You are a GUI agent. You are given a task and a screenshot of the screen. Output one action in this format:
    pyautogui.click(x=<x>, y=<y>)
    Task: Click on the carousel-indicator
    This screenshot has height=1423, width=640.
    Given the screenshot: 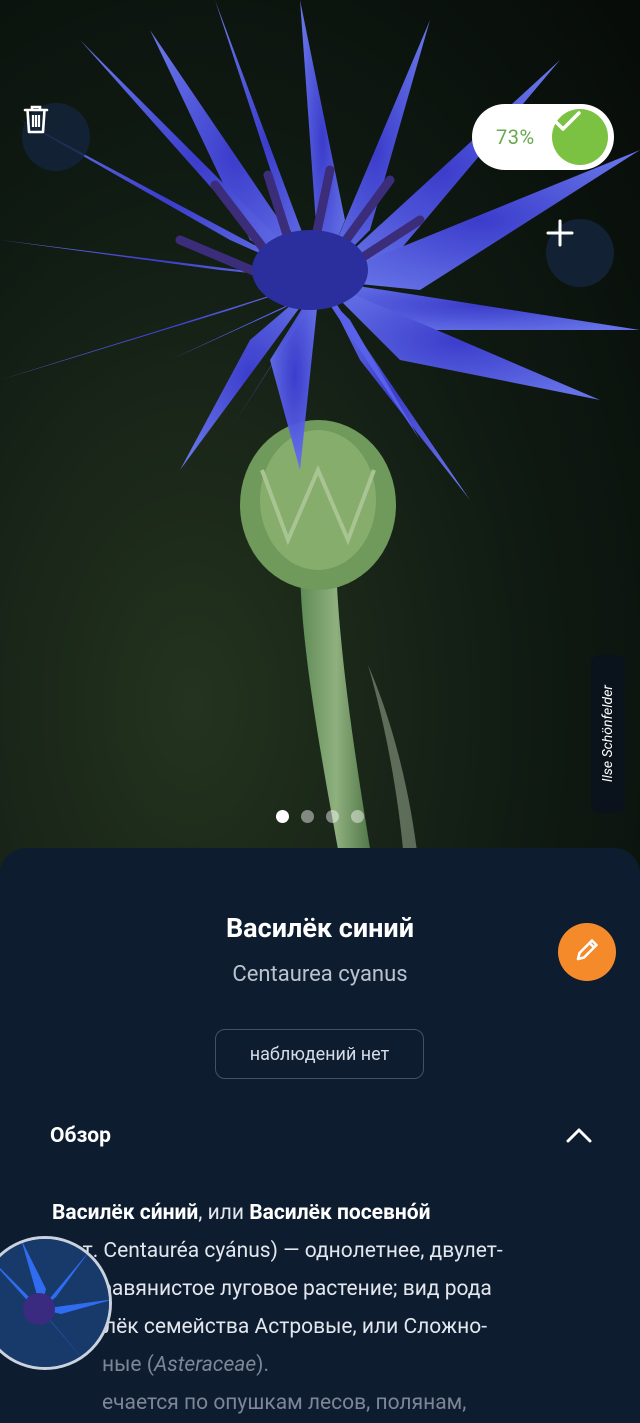 What is the action you would take?
    pyautogui.click(x=320, y=816)
    